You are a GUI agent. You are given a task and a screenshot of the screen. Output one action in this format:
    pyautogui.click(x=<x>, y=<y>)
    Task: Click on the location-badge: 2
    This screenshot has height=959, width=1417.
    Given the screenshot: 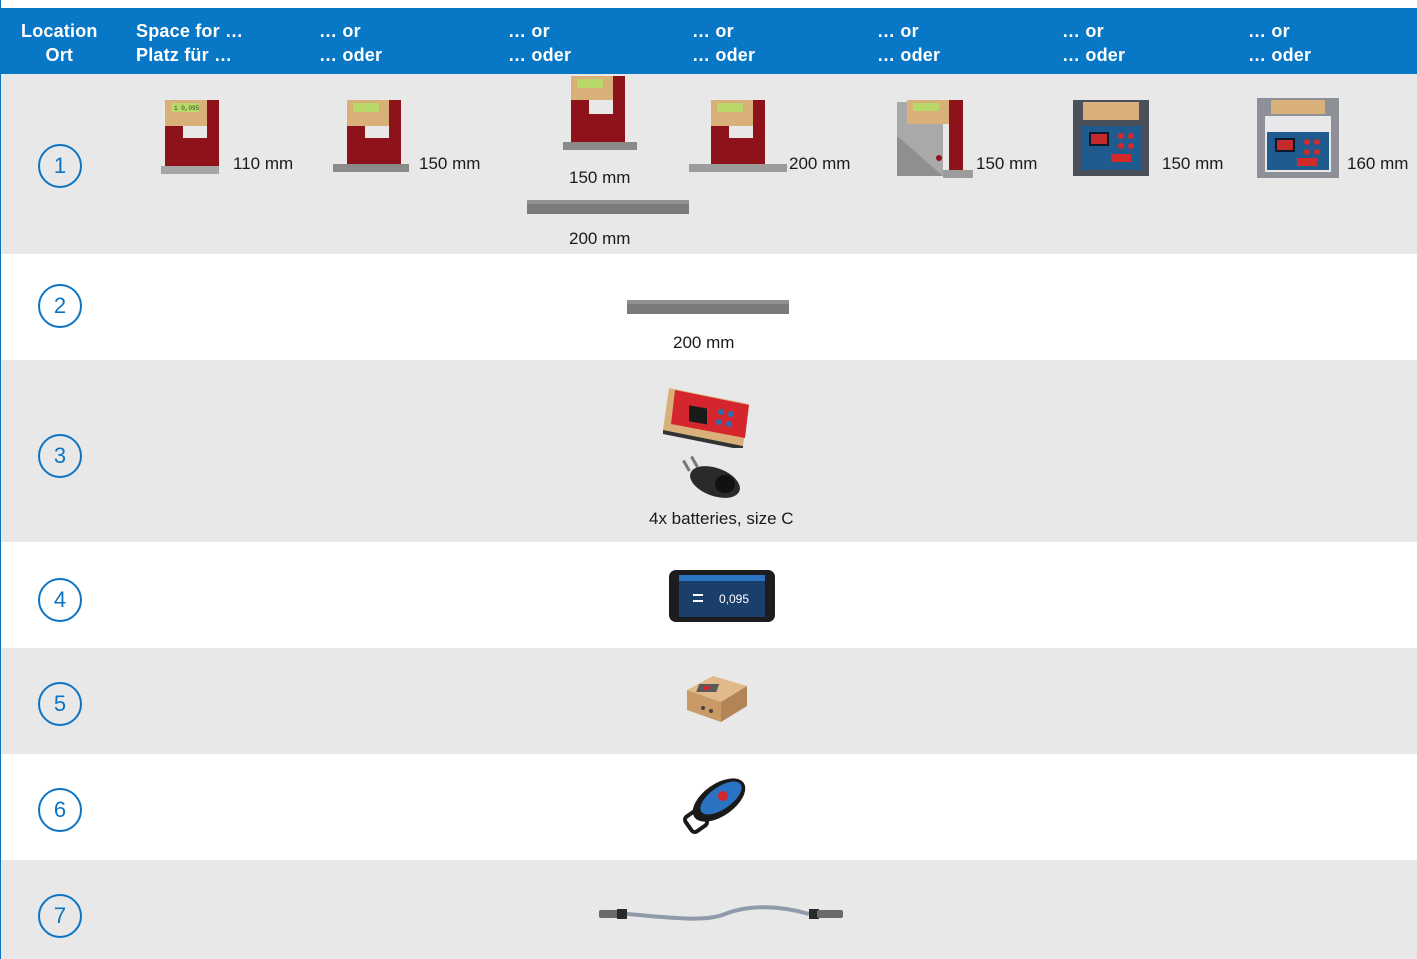 What is the action you would take?
    pyautogui.click(x=60, y=306)
    